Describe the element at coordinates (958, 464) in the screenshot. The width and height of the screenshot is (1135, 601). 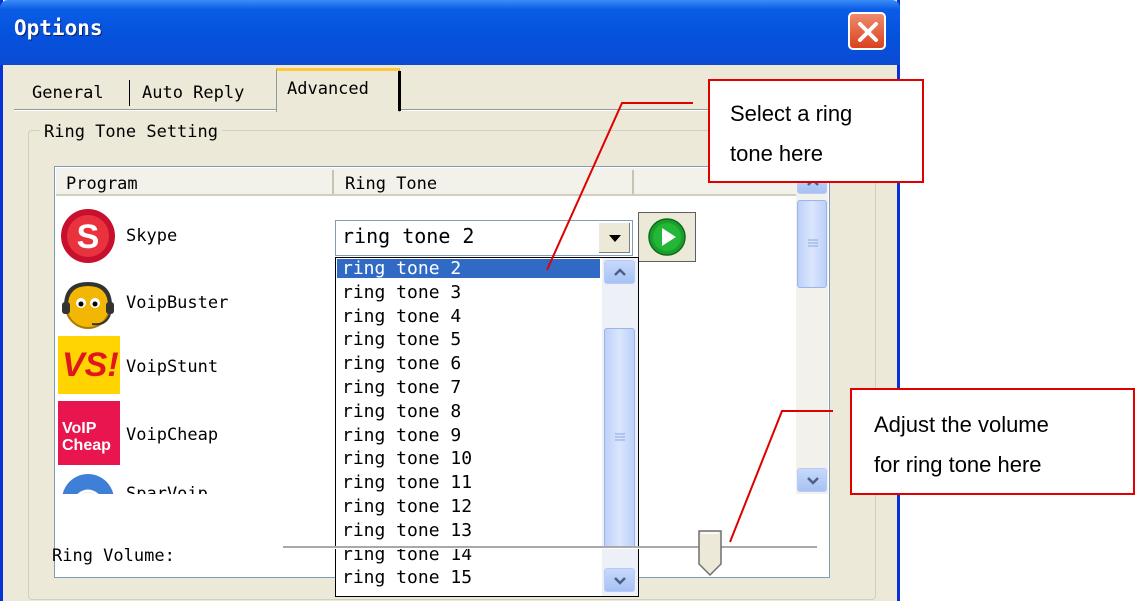
I see `callout-volume-line2: for ring tone here` at that location.